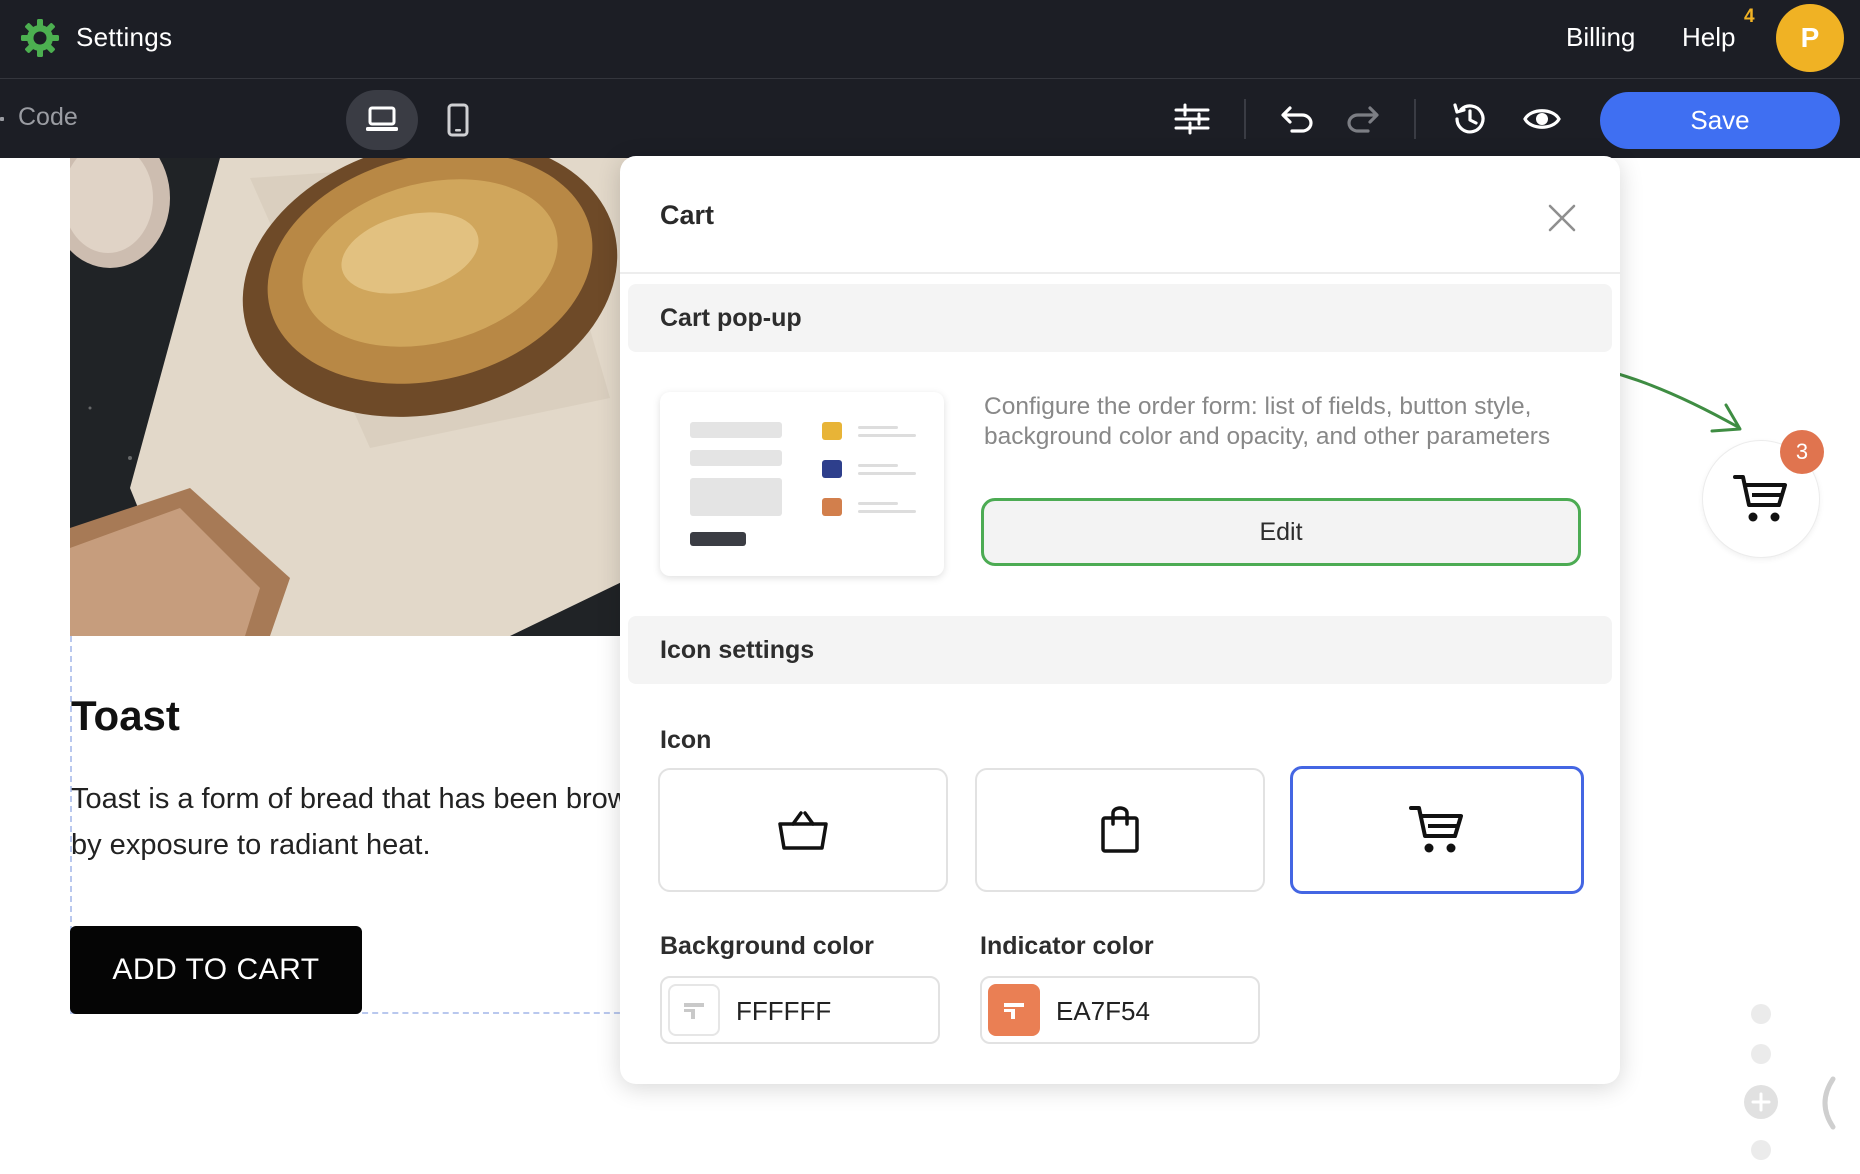 This screenshot has width=1860, height=1174. Describe the element at coordinates (1600, 37) in the screenshot. I see `billing-link: Billing` at that location.